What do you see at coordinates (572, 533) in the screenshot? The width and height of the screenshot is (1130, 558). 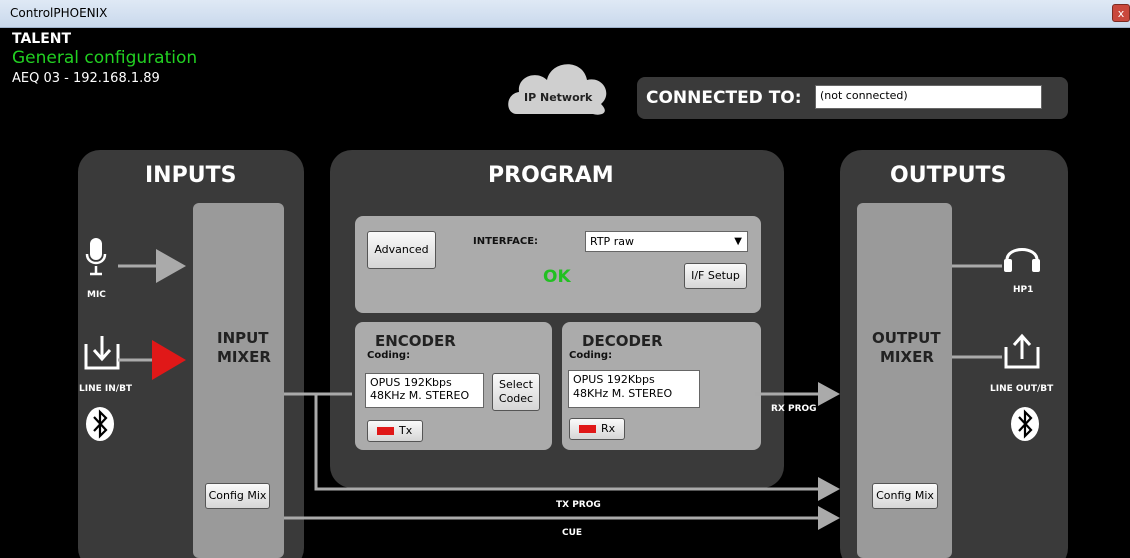 I see `cue-label: CUE` at bounding box center [572, 533].